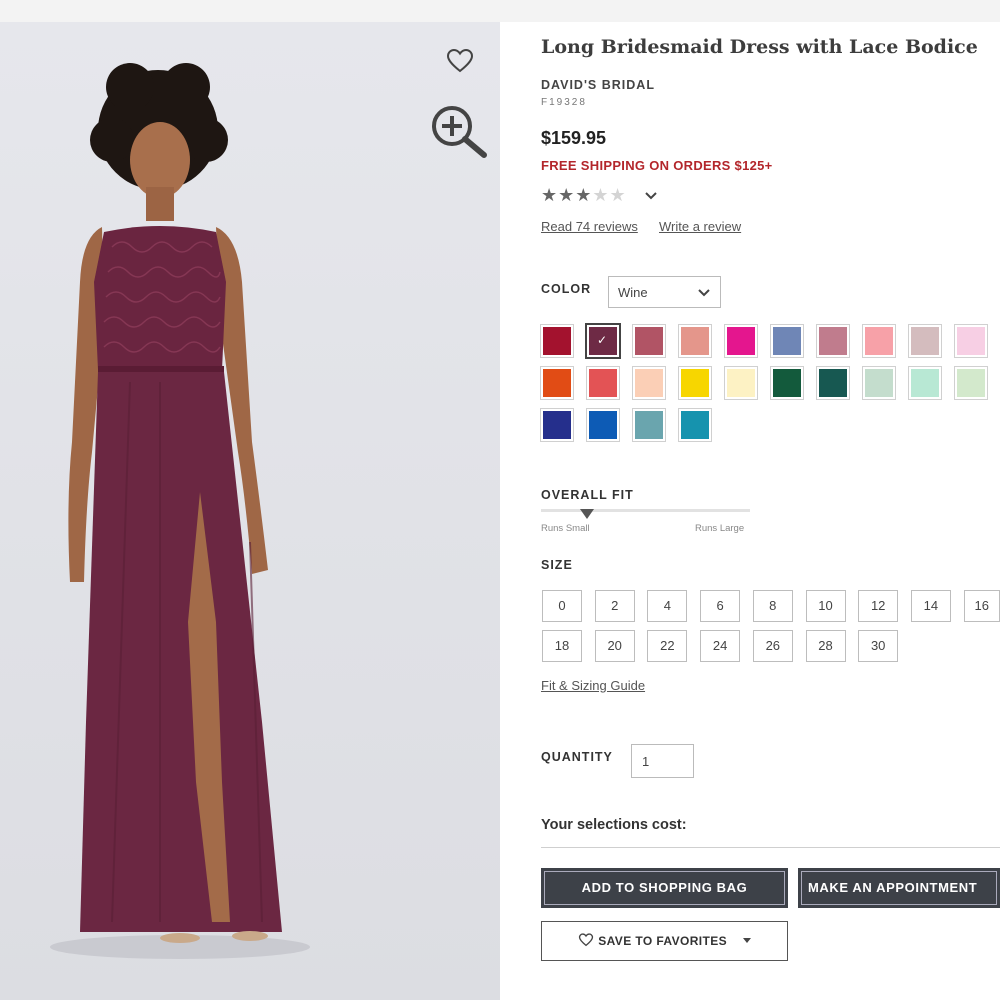  I want to click on size-option-button: 2, so click(614, 606).